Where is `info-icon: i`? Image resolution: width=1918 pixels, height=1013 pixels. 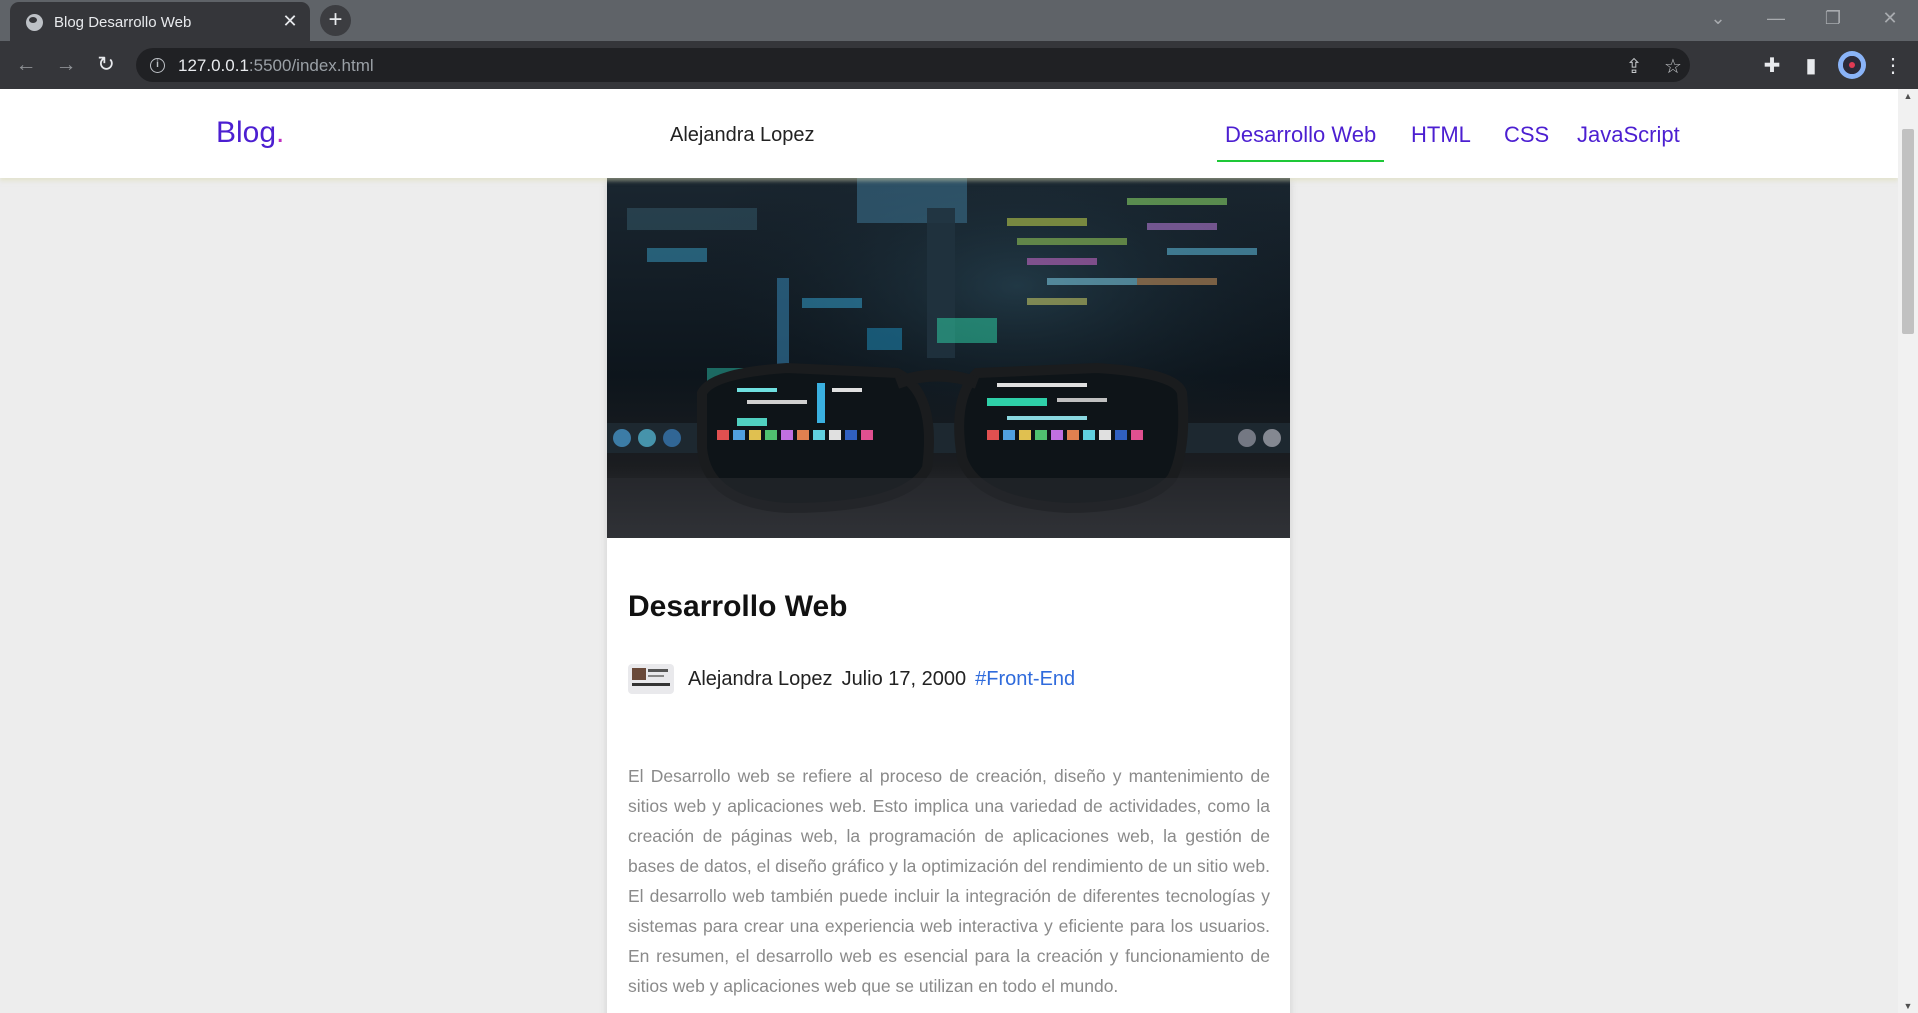
info-icon: i is located at coordinates (157, 65).